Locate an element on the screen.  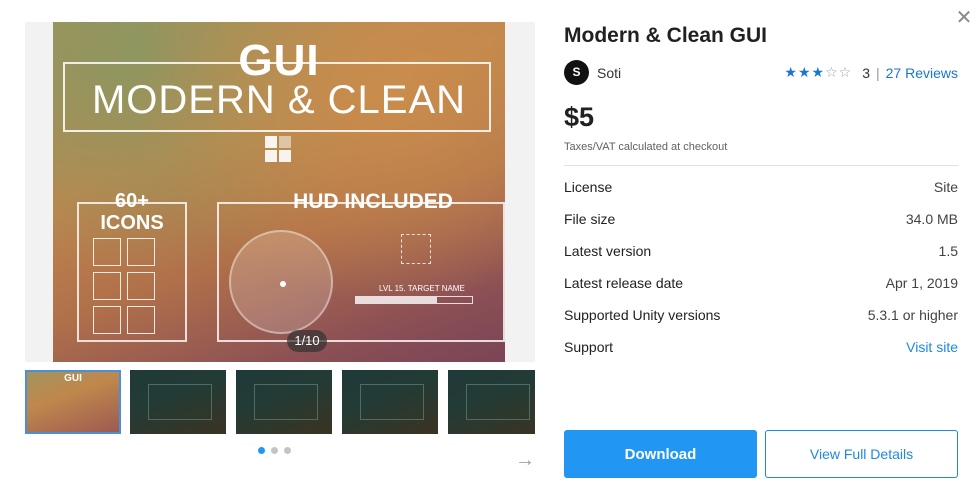
detail-row-release-date: Latest release date Apr 1, 2019 is located at coordinates (761, 288).